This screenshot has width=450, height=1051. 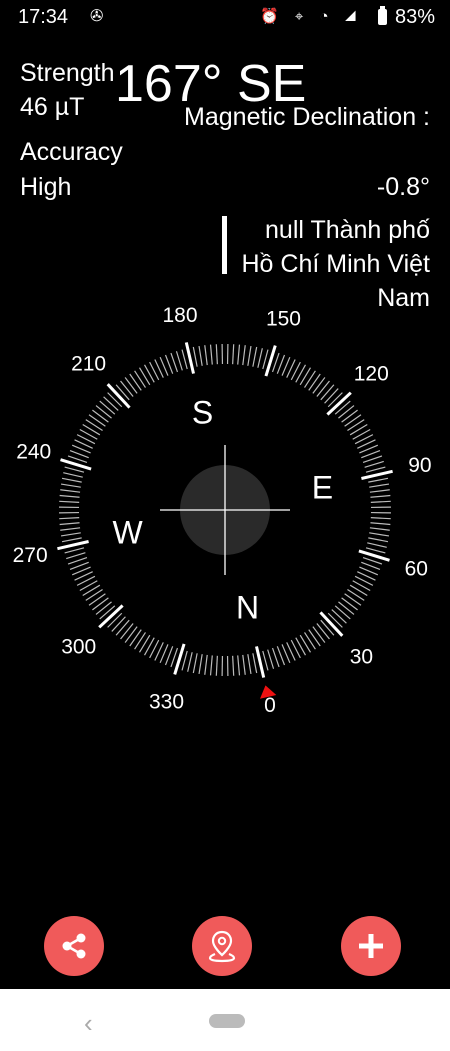 What do you see at coordinates (202, 413) in the screenshot?
I see `cardinal-s: S` at bounding box center [202, 413].